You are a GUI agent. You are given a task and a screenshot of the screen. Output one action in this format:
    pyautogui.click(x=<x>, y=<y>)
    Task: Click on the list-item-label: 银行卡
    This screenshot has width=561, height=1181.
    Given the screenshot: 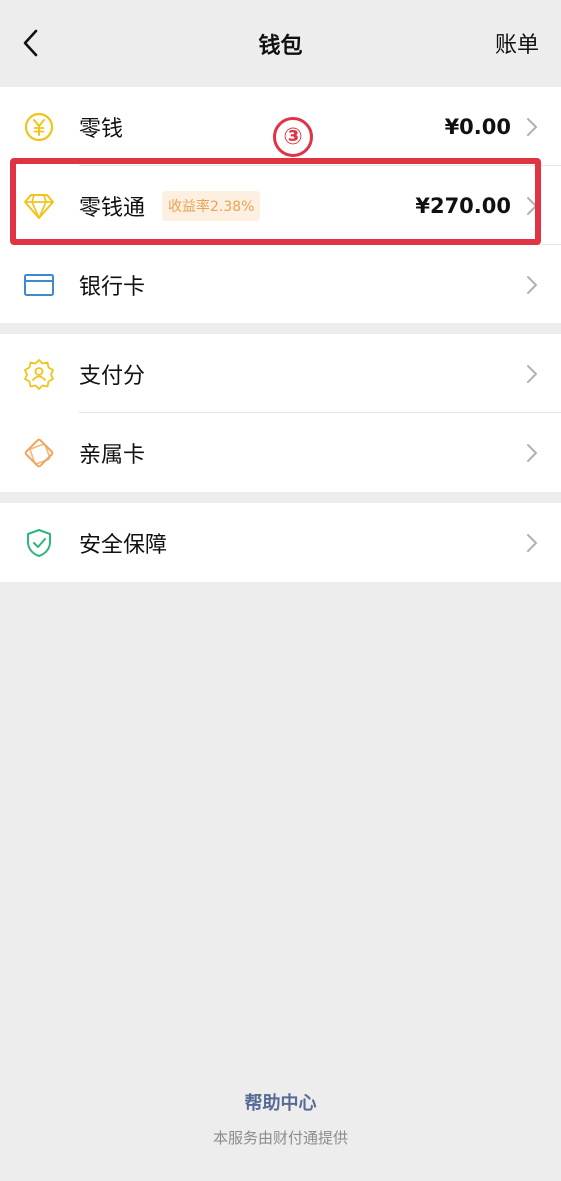 What is the action you would take?
    pyautogui.click(x=112, y=287)
    